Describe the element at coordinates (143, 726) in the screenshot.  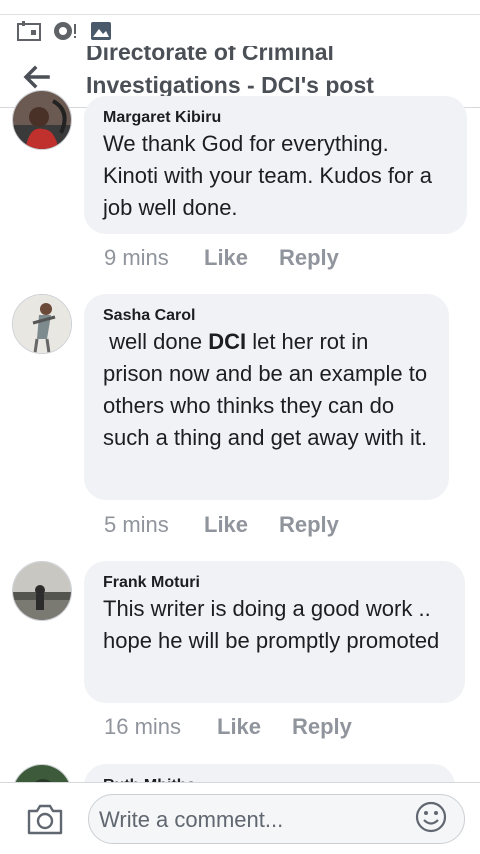
I see `comment-time: 16 mins` at that location.